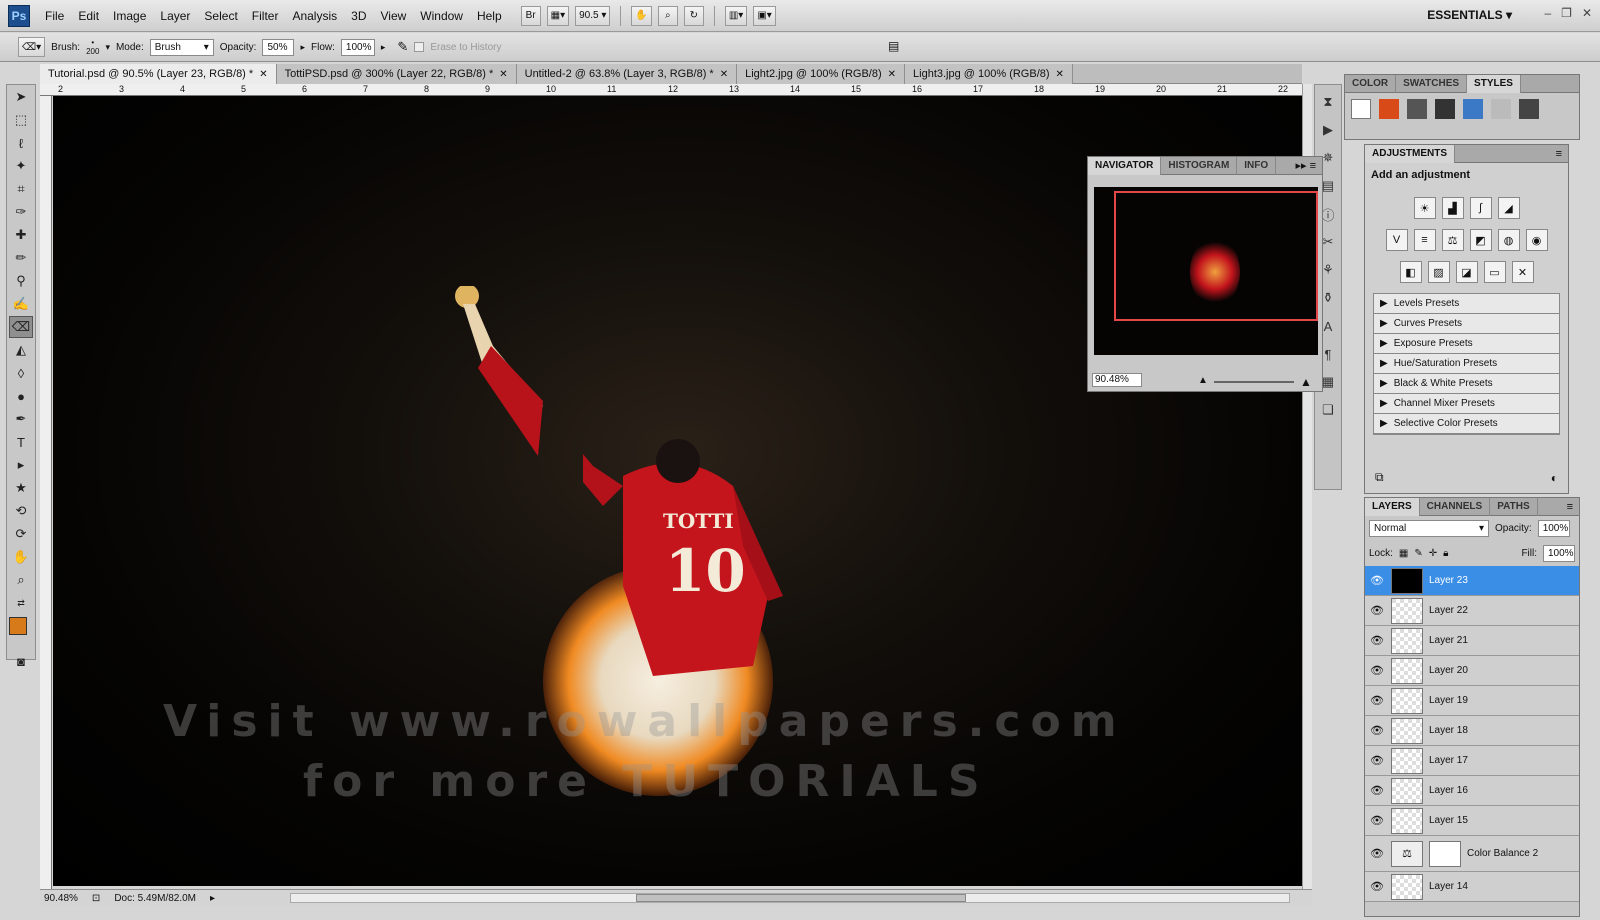 The image size is (1600, 920). I want to click on workspace-switcher: ESSENTIALS ▾, so click(1469, 15).